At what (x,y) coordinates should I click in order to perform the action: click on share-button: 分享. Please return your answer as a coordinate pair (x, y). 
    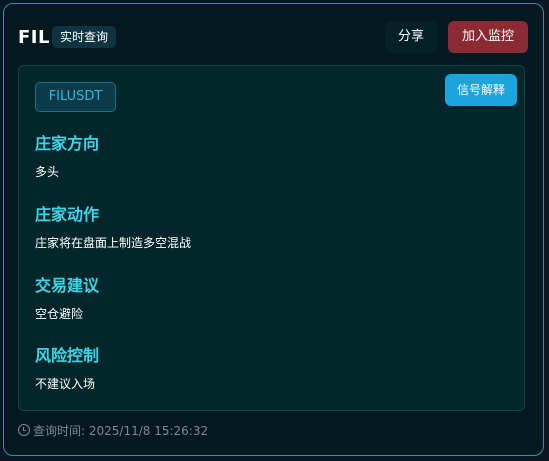
    Looking at the image, I should click on (411, 37).